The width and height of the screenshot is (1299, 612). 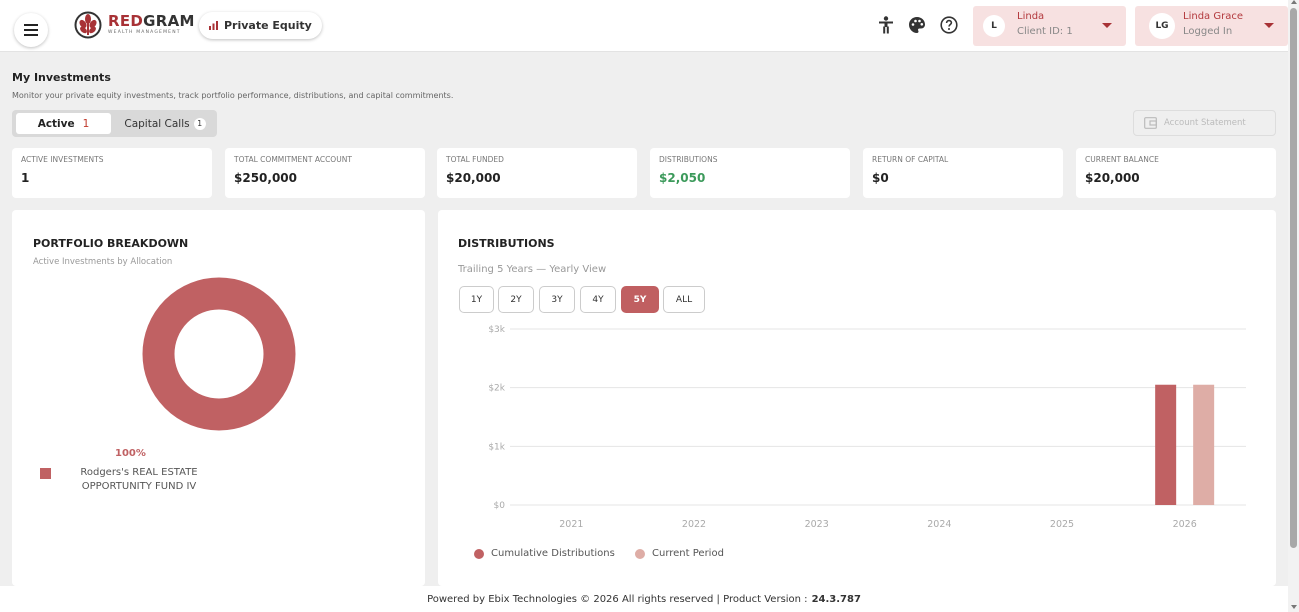 What do you see at coordinates (25, 178) in the screenshot?
I see `stat-value: 1` at bounding box center [25, 178].